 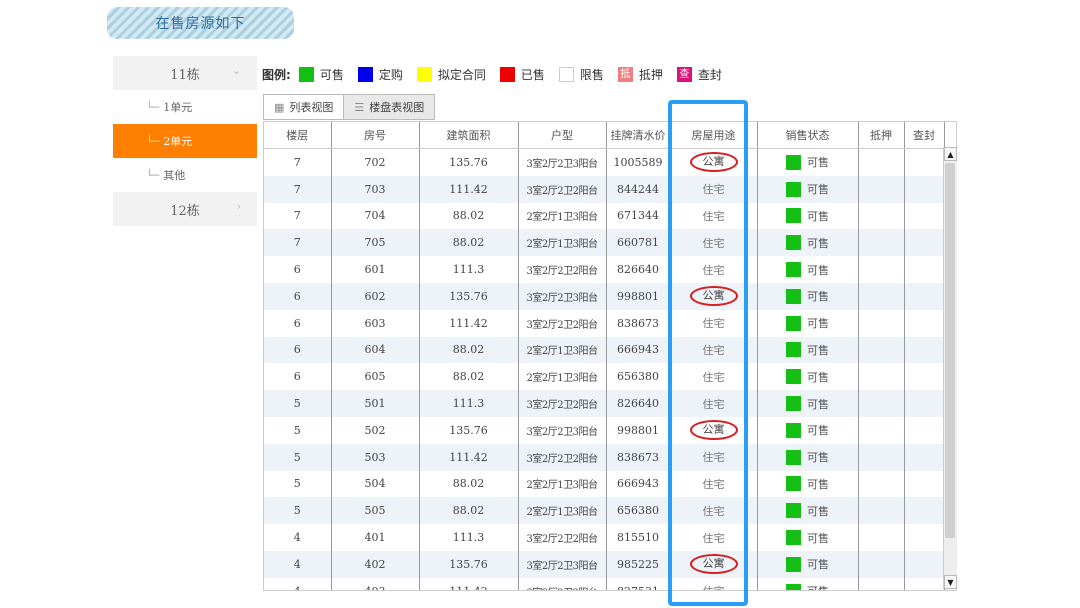 What do you see at coordinates (451, 74) in the screenshot?
I see `legend-item: 拟定合同` at bounding box center [451, 74].